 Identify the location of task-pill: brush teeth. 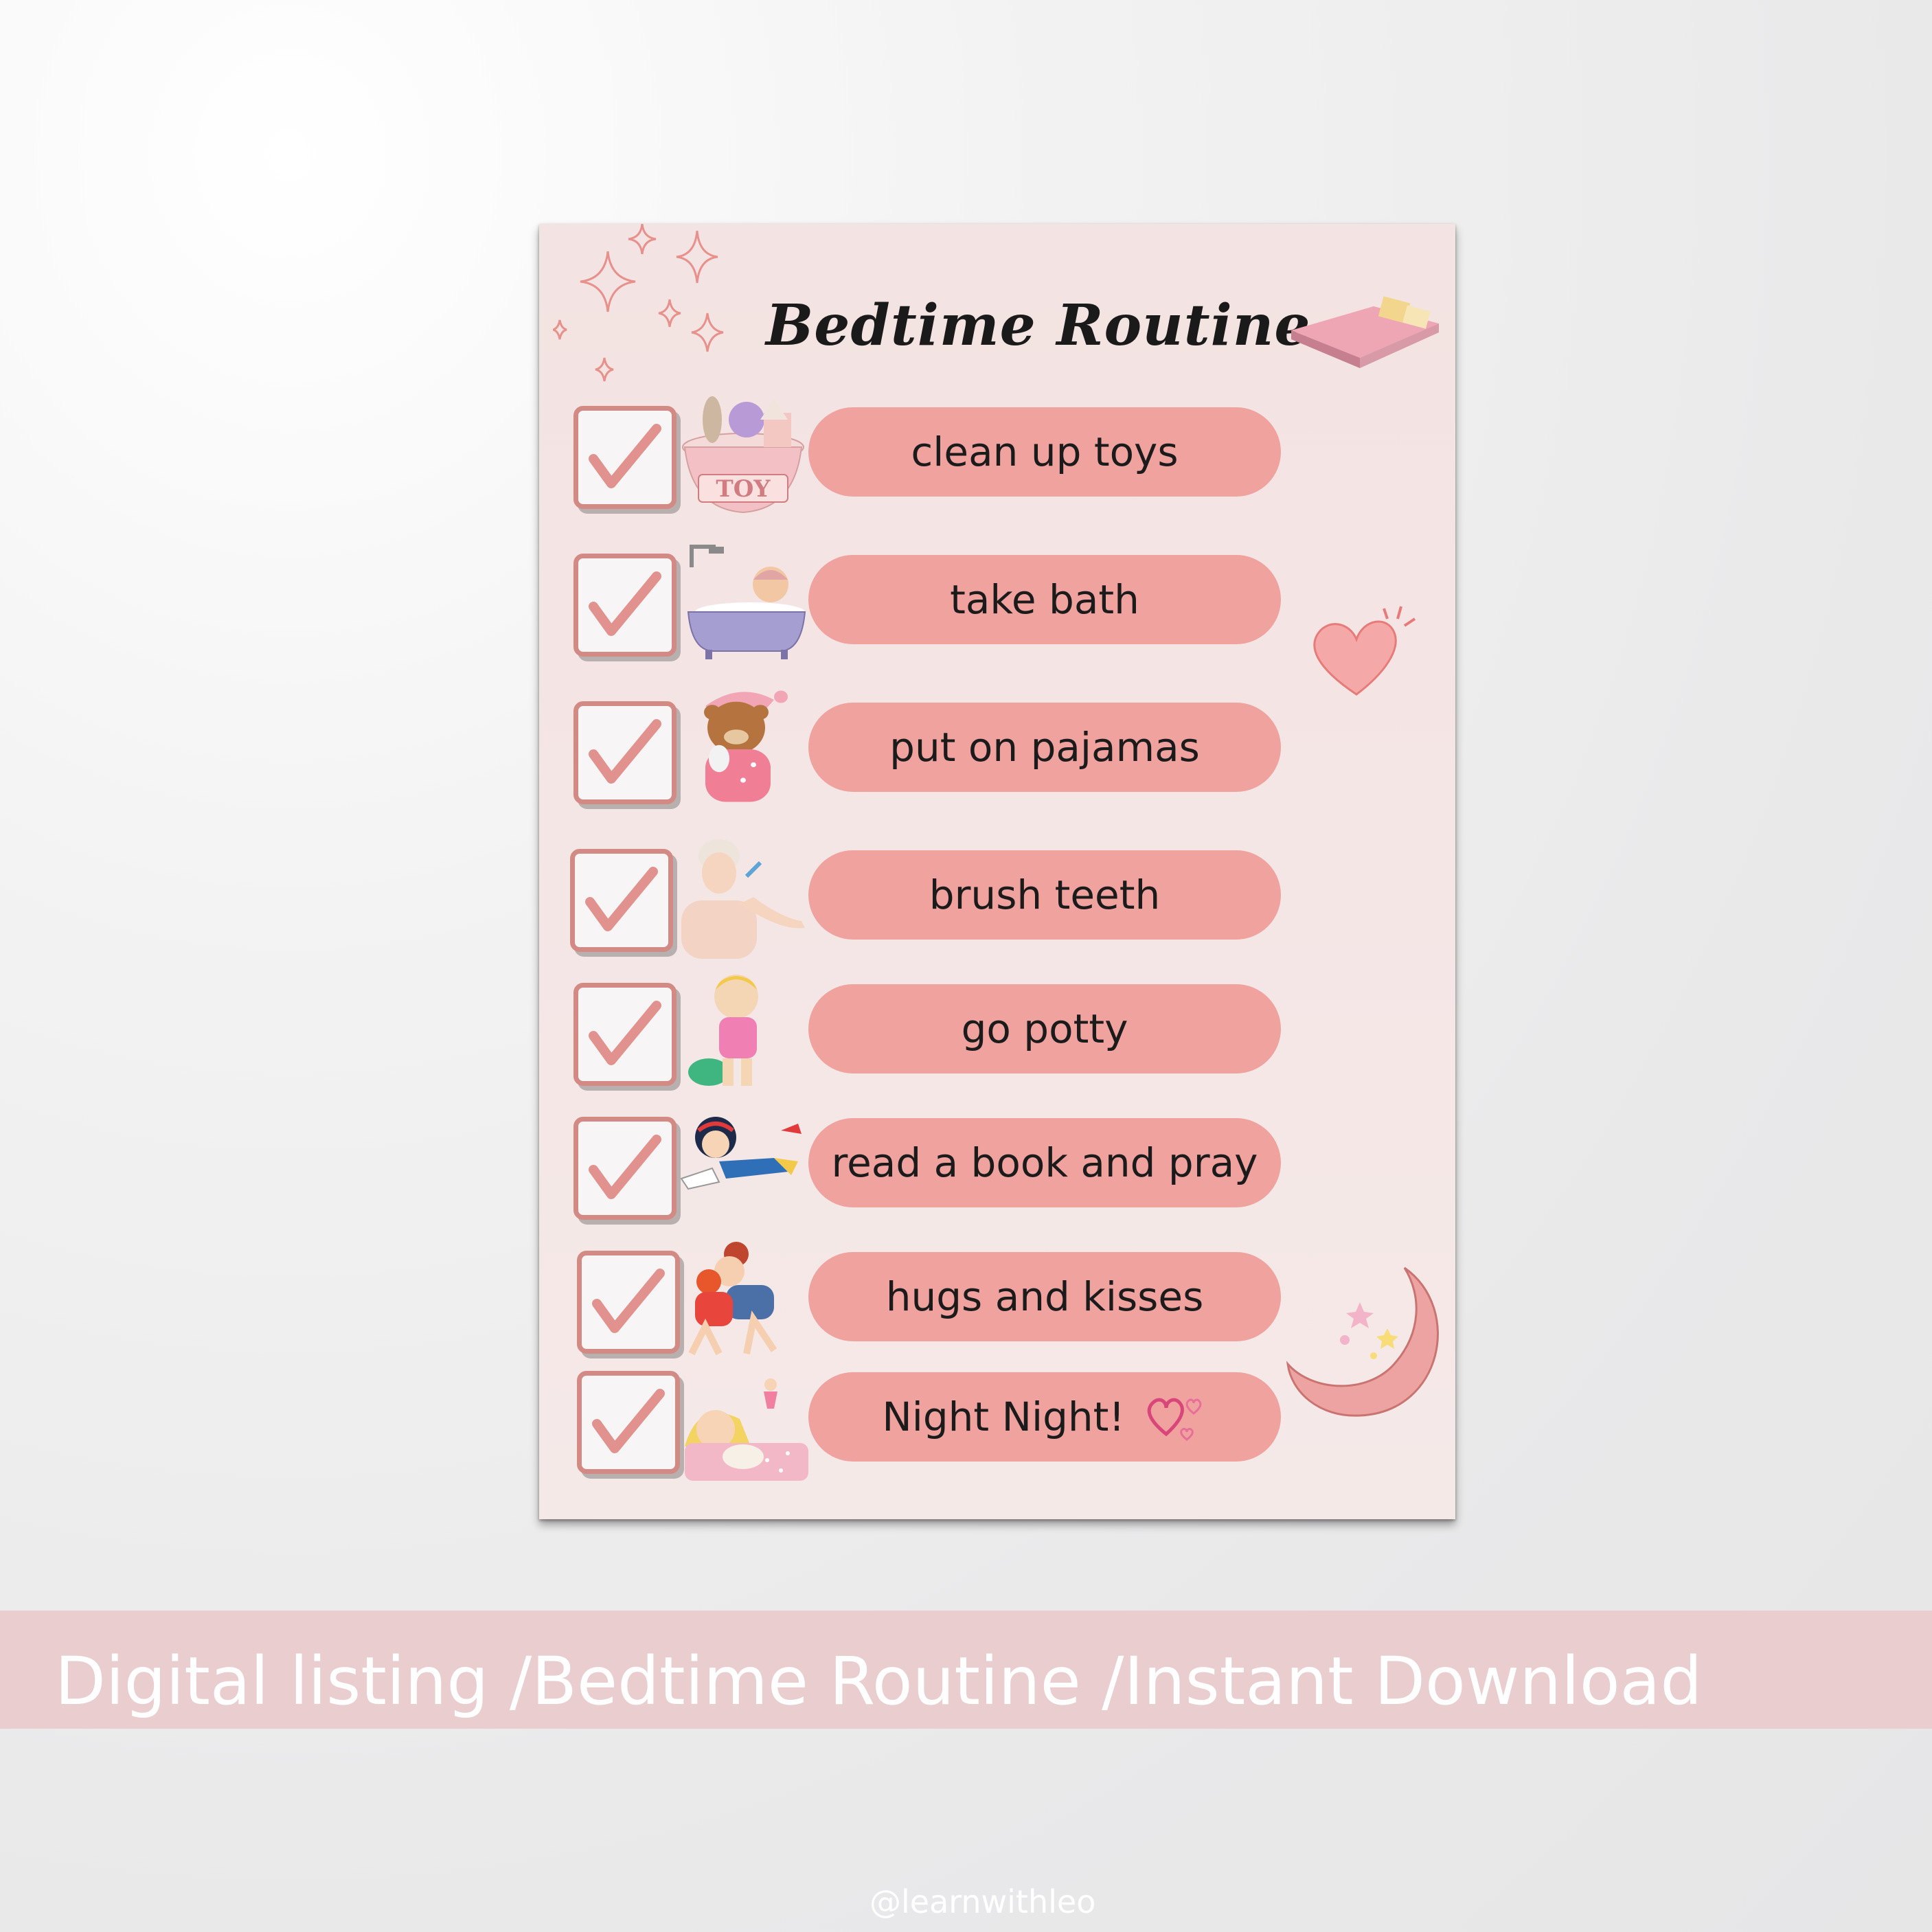
(1044, 895).